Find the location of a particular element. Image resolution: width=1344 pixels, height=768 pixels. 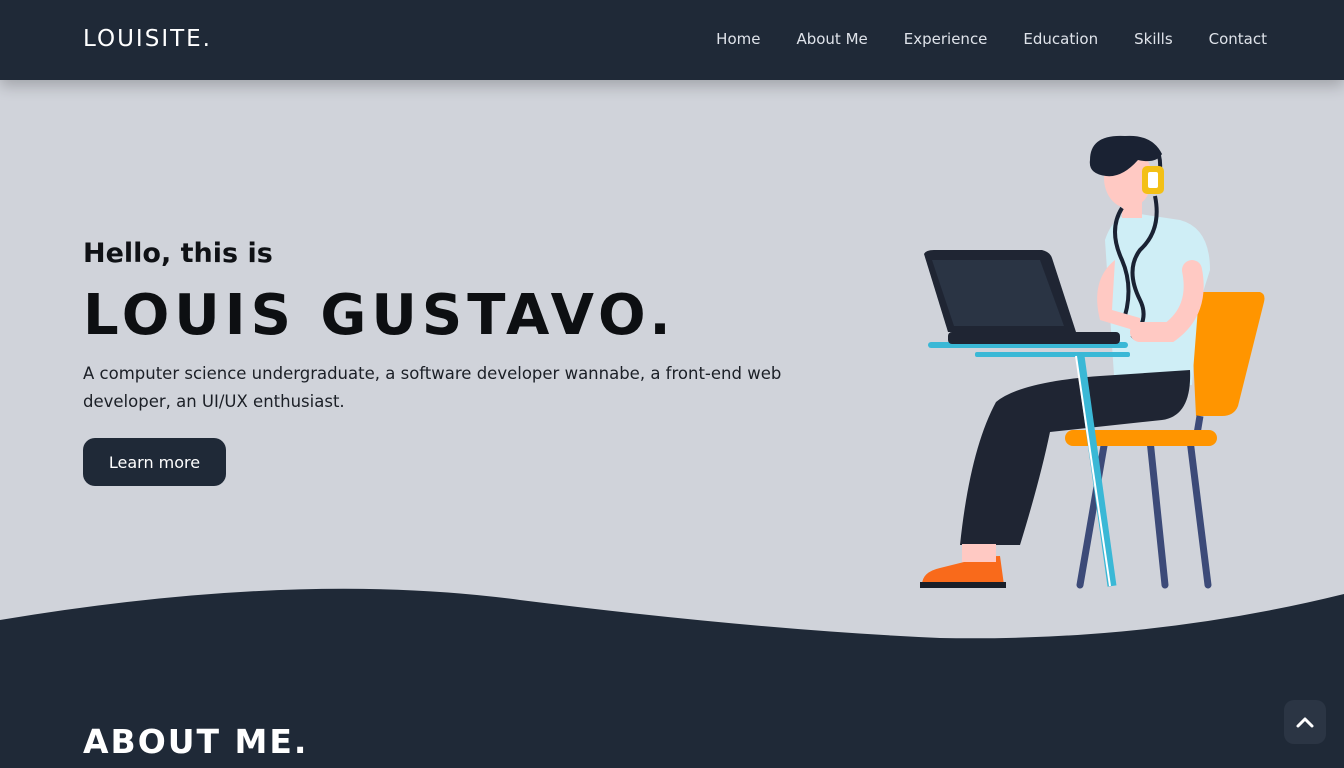

chevron-up-icon is located at coordinates (1305, 722).